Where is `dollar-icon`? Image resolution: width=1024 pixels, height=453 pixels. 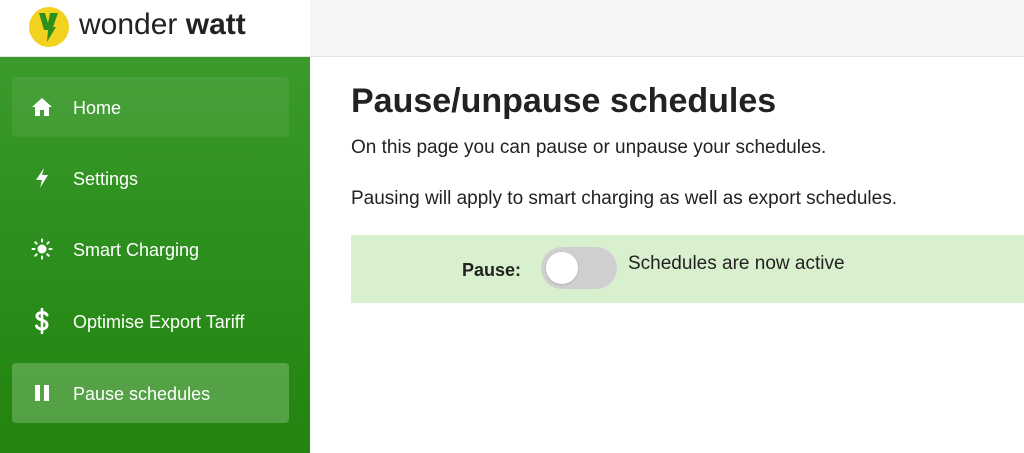
dollar-icon is located at coordinates (42, 321).